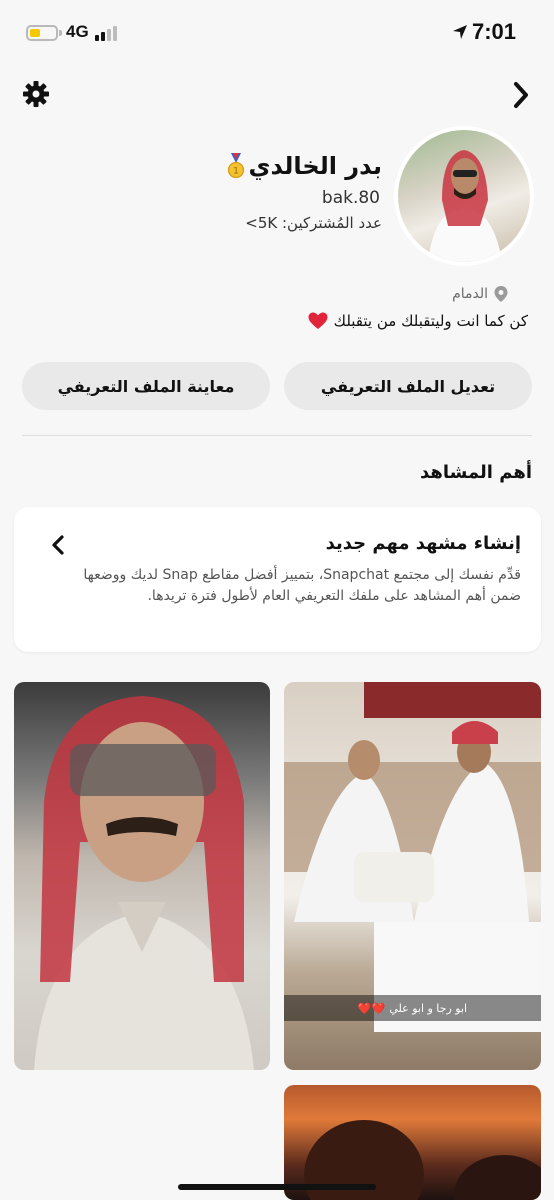  I want to click on caption-hearts: ❤️❤️, so click(371, 1008).